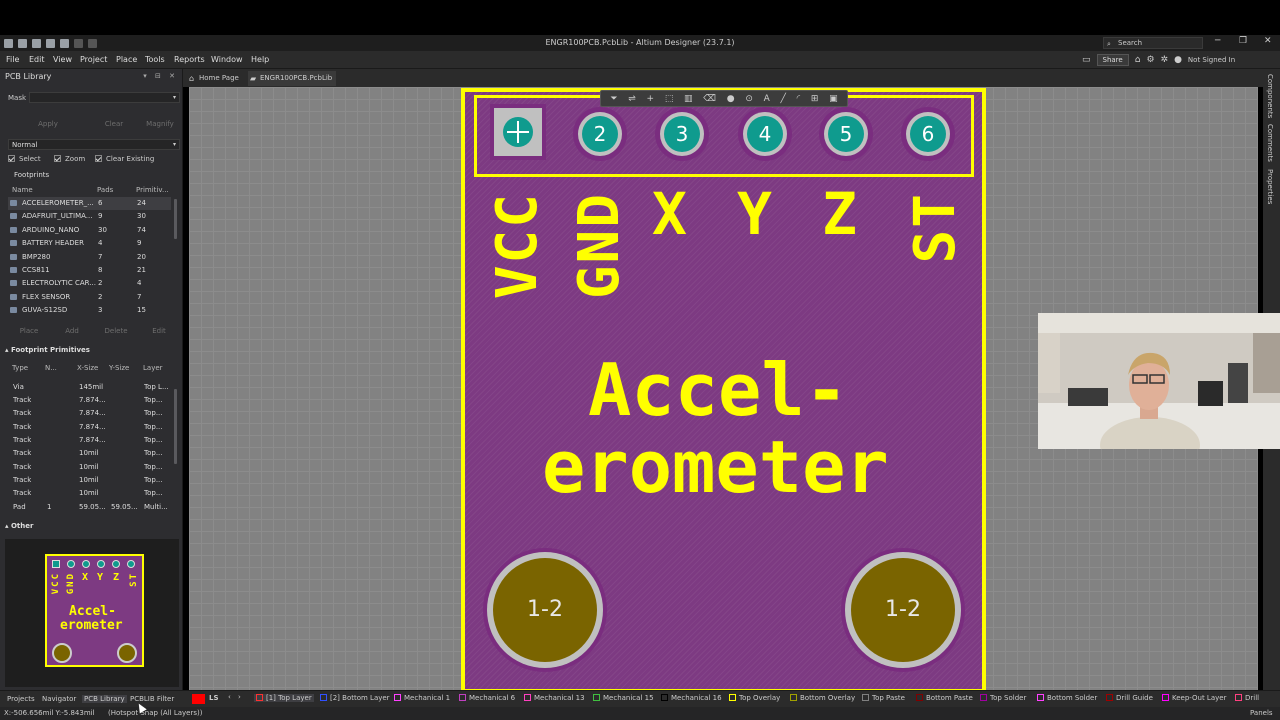 The height and width of the screenshot is (720, 1280). I want to click on footprint-row: FLEX SENSOR 2 7, so click(89, 297).